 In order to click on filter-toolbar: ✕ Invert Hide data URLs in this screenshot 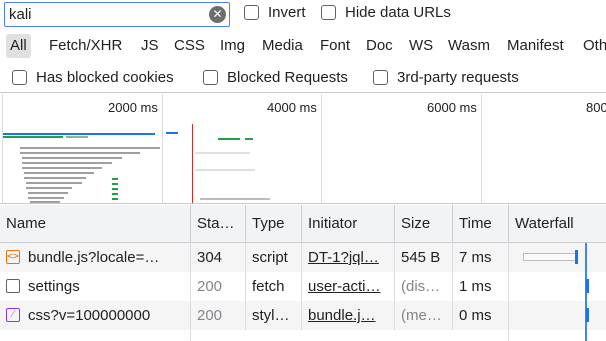, I will do `click(303, 14)`.